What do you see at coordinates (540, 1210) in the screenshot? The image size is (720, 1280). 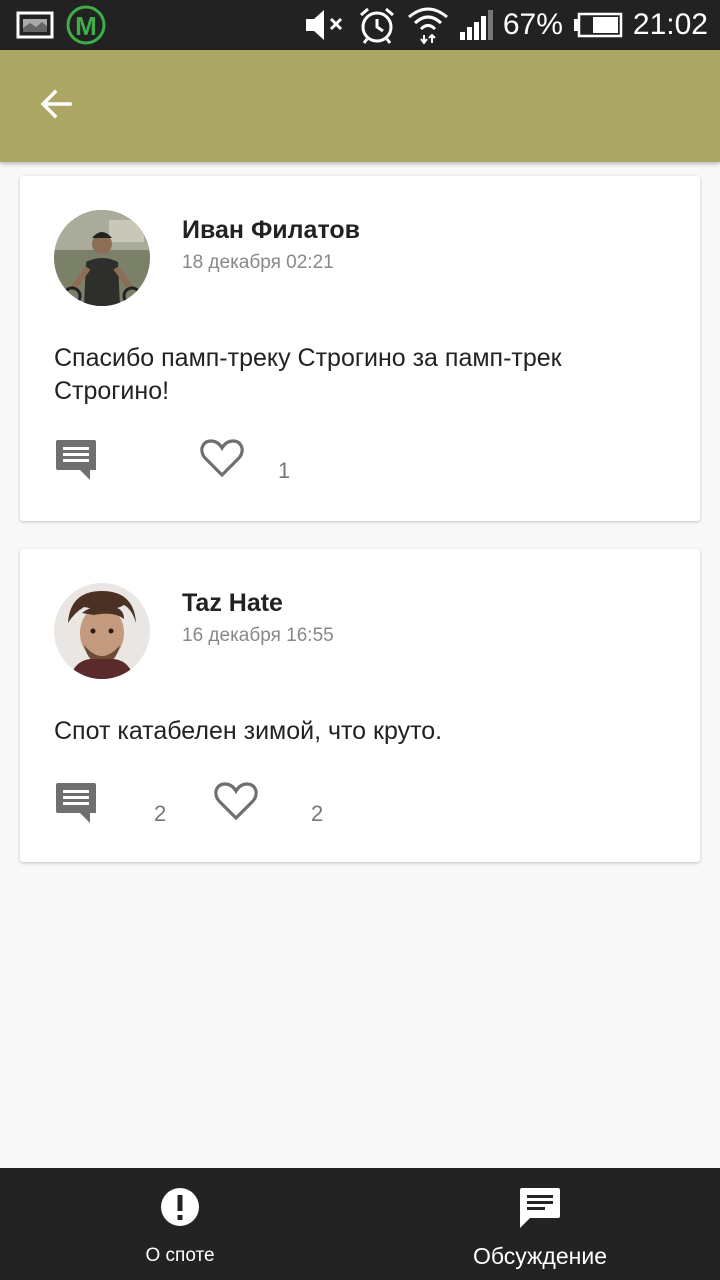 I see `chat-icon` at bounding box center [540, 1210].